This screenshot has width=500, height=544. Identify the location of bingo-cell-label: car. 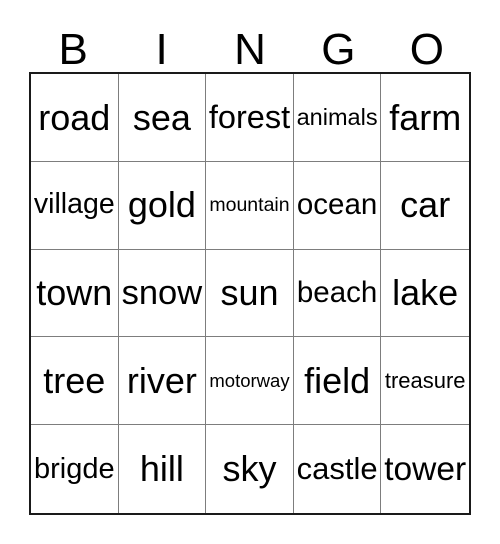
(425, 205).